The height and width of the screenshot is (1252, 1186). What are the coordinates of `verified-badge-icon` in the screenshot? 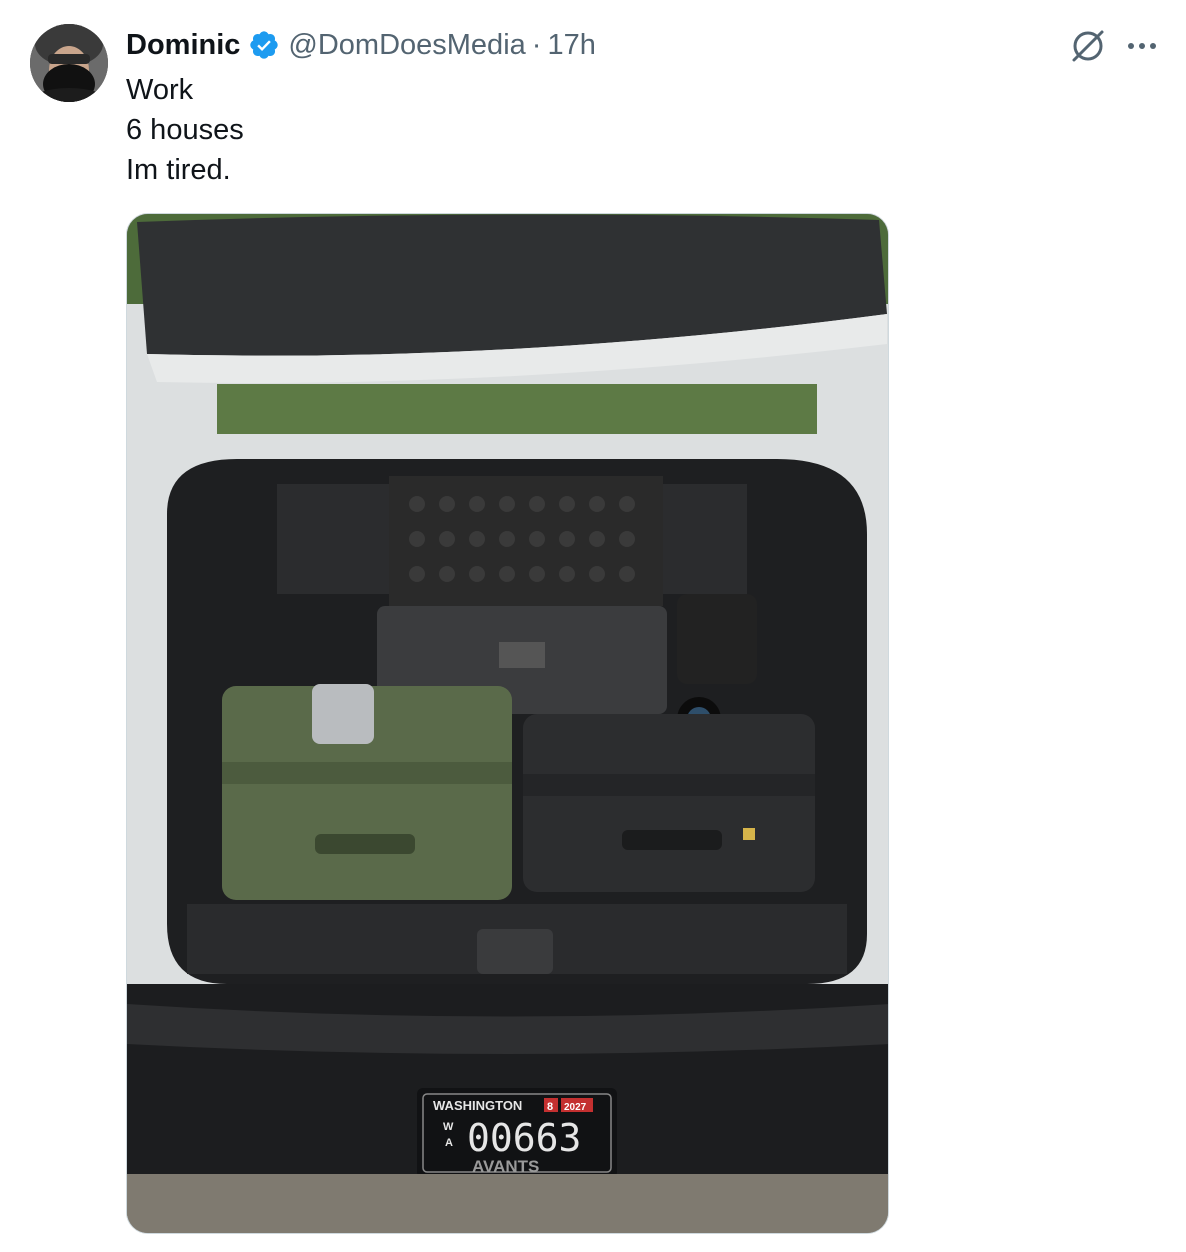 It's located at (264, 45).